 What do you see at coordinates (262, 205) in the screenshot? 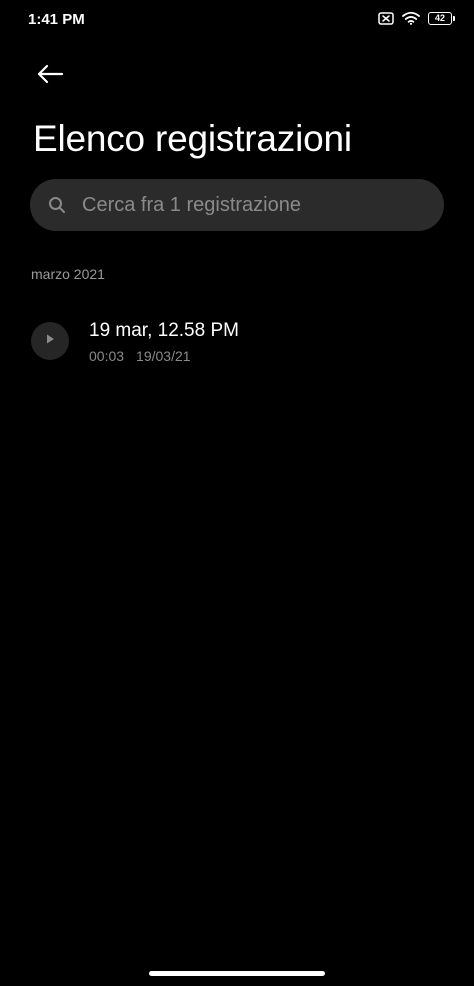
I see `search-input` at bounding box center [262, 205].